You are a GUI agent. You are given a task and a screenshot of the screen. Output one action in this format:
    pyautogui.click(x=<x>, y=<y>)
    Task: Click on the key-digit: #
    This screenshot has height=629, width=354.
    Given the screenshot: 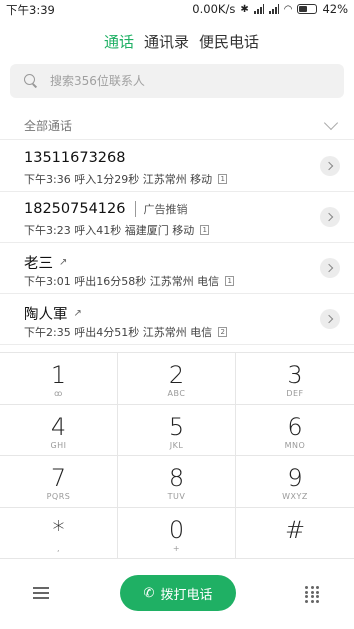 What is the action you would take?
    pyautogui.click(x=295, y=529)
    